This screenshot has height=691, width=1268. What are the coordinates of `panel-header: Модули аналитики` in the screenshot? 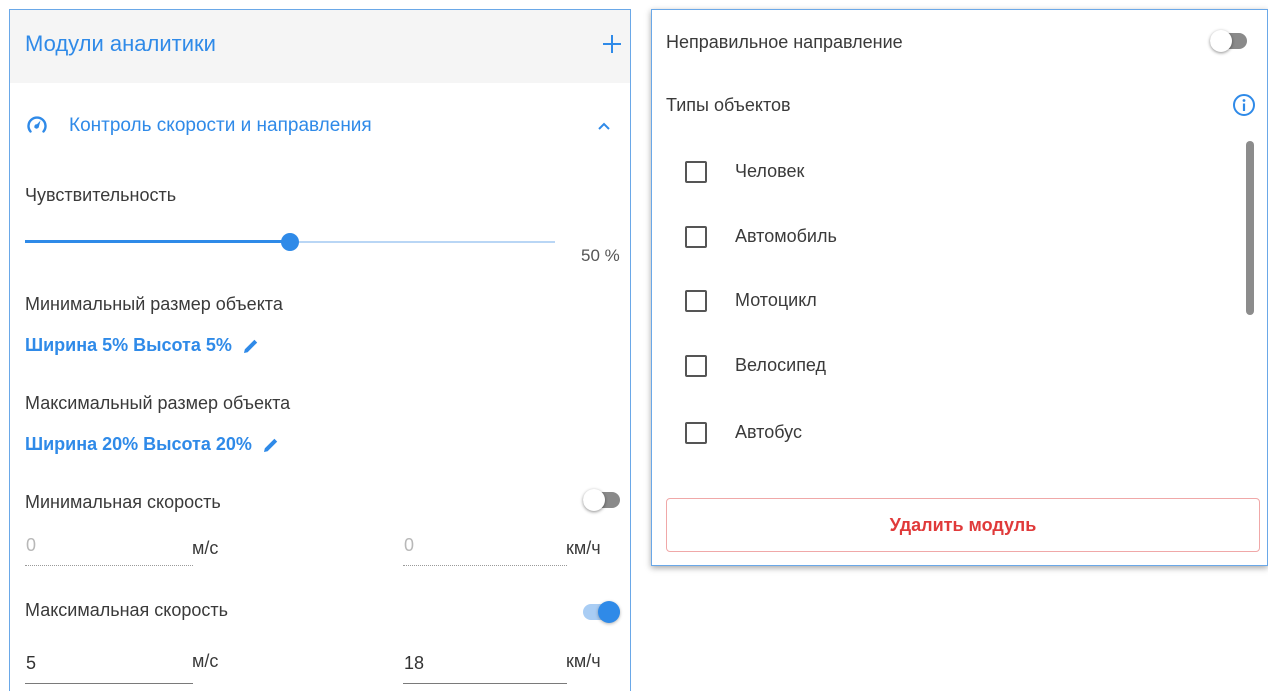 It's located at (320, 46).